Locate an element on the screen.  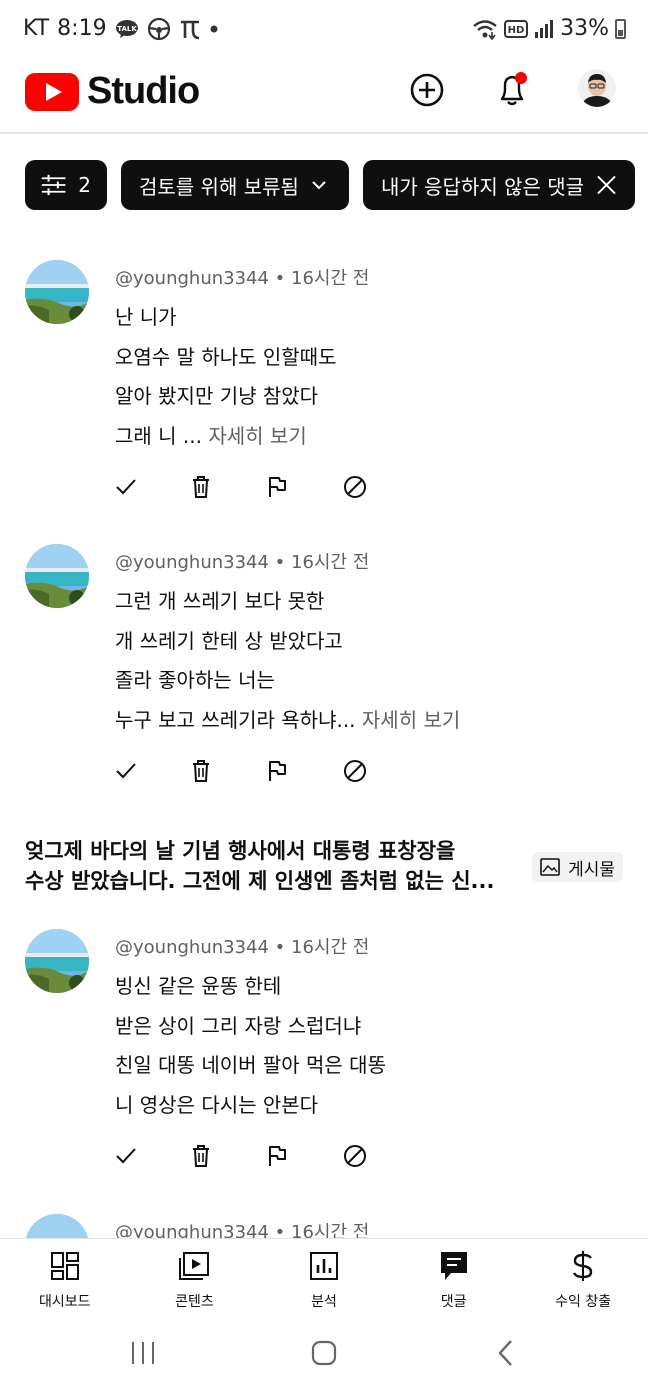
app-header: Studio is located at coordinates (324, 97).